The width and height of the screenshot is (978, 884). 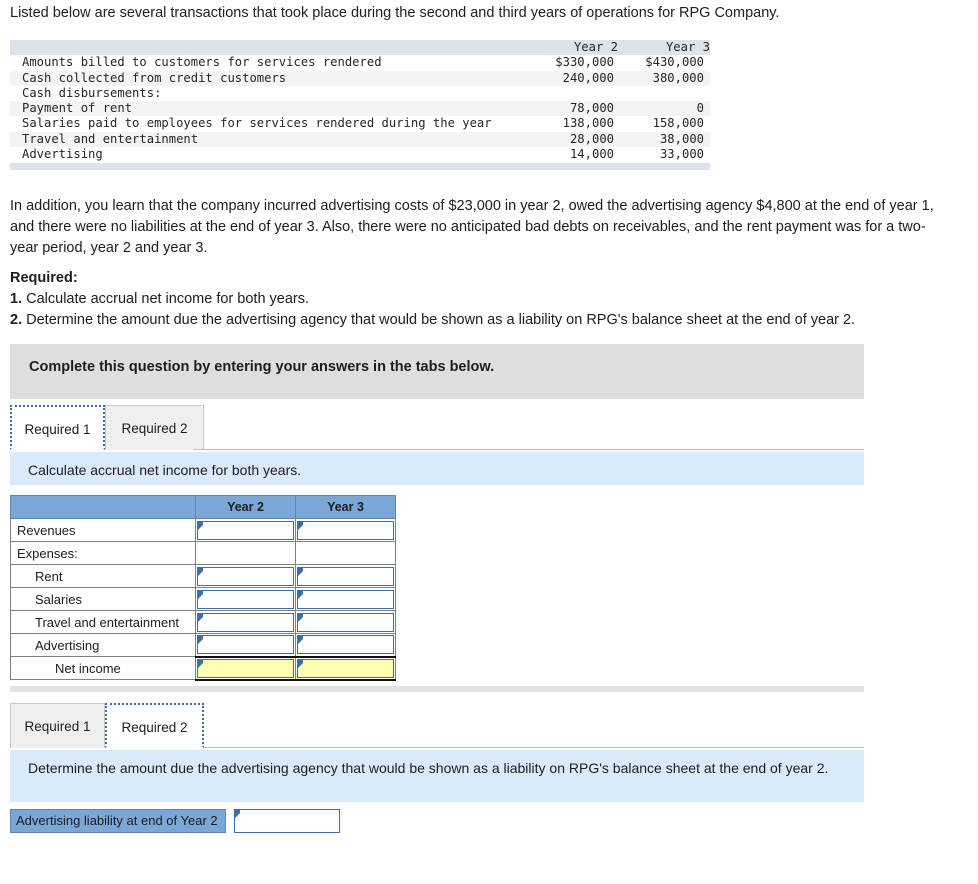 I want to click on grid-cell-revenues-year2, so click(x=245, y=530).